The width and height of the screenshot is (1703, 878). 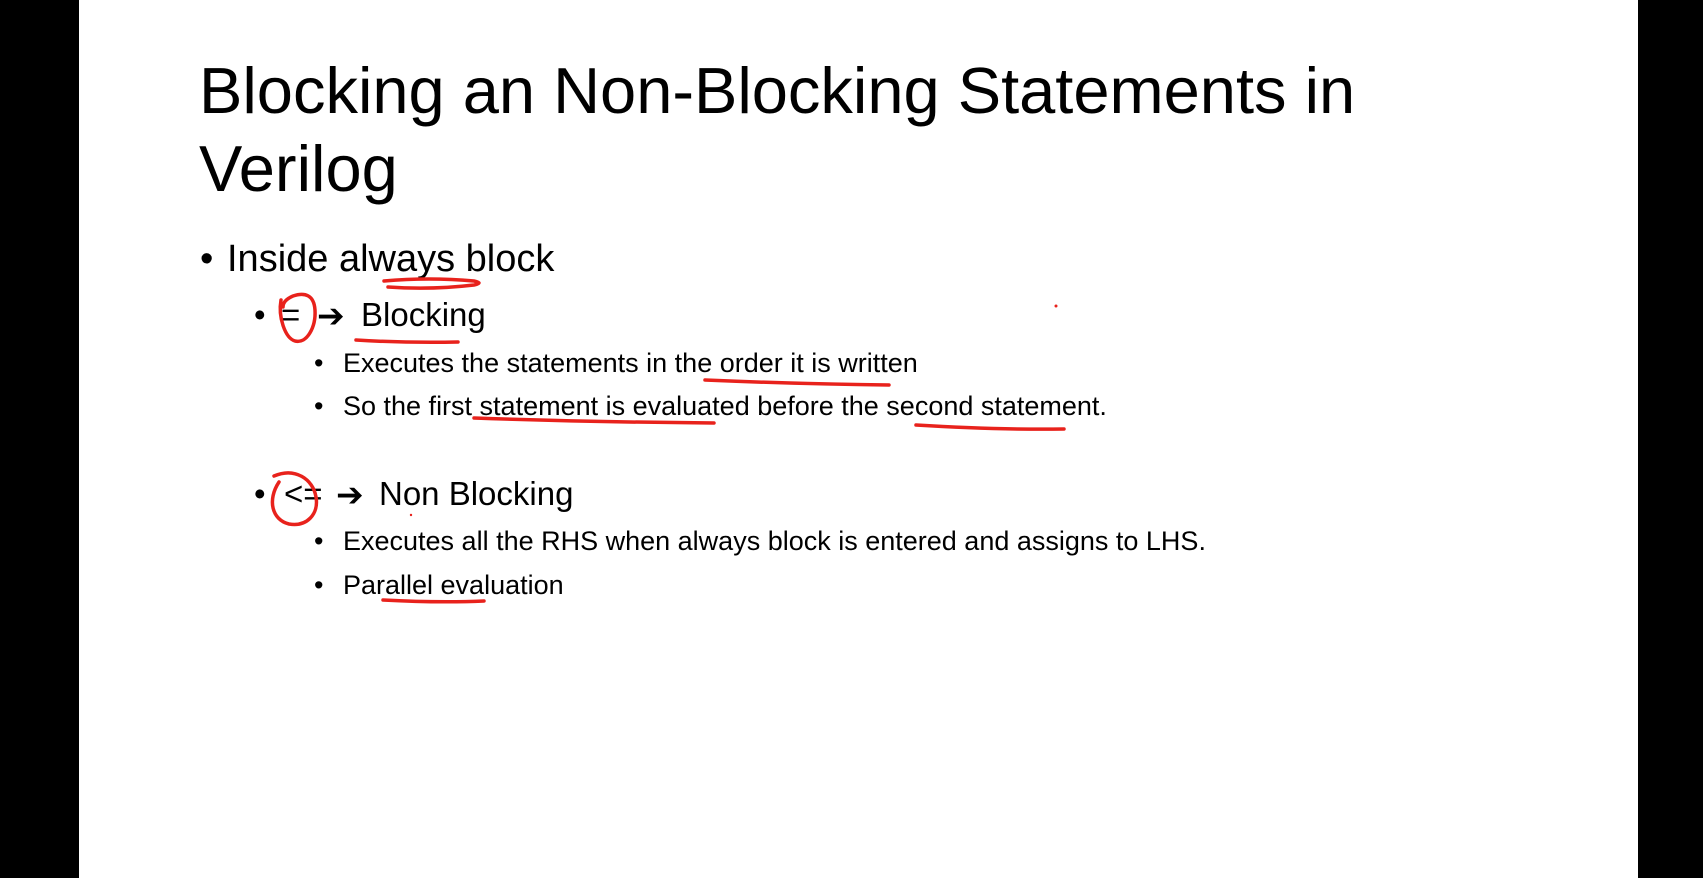 I want to click on operator-less-equals: <=, so click(x=303, y=493).